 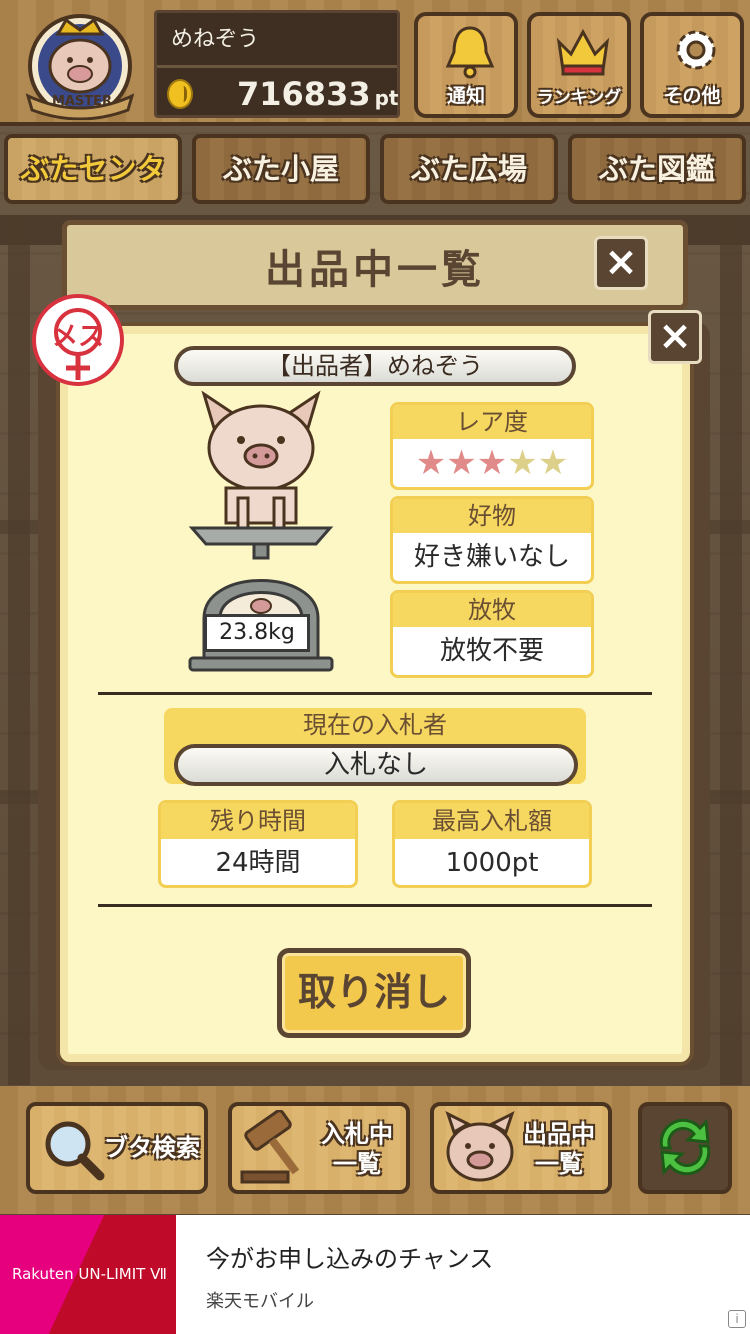 What do you see at coordinates (88, 1274) in the screenshot?
I see `ad-brand-logo: Rakuten UN-LIMIT Ⅶ` at bounding box center [88, 1274].